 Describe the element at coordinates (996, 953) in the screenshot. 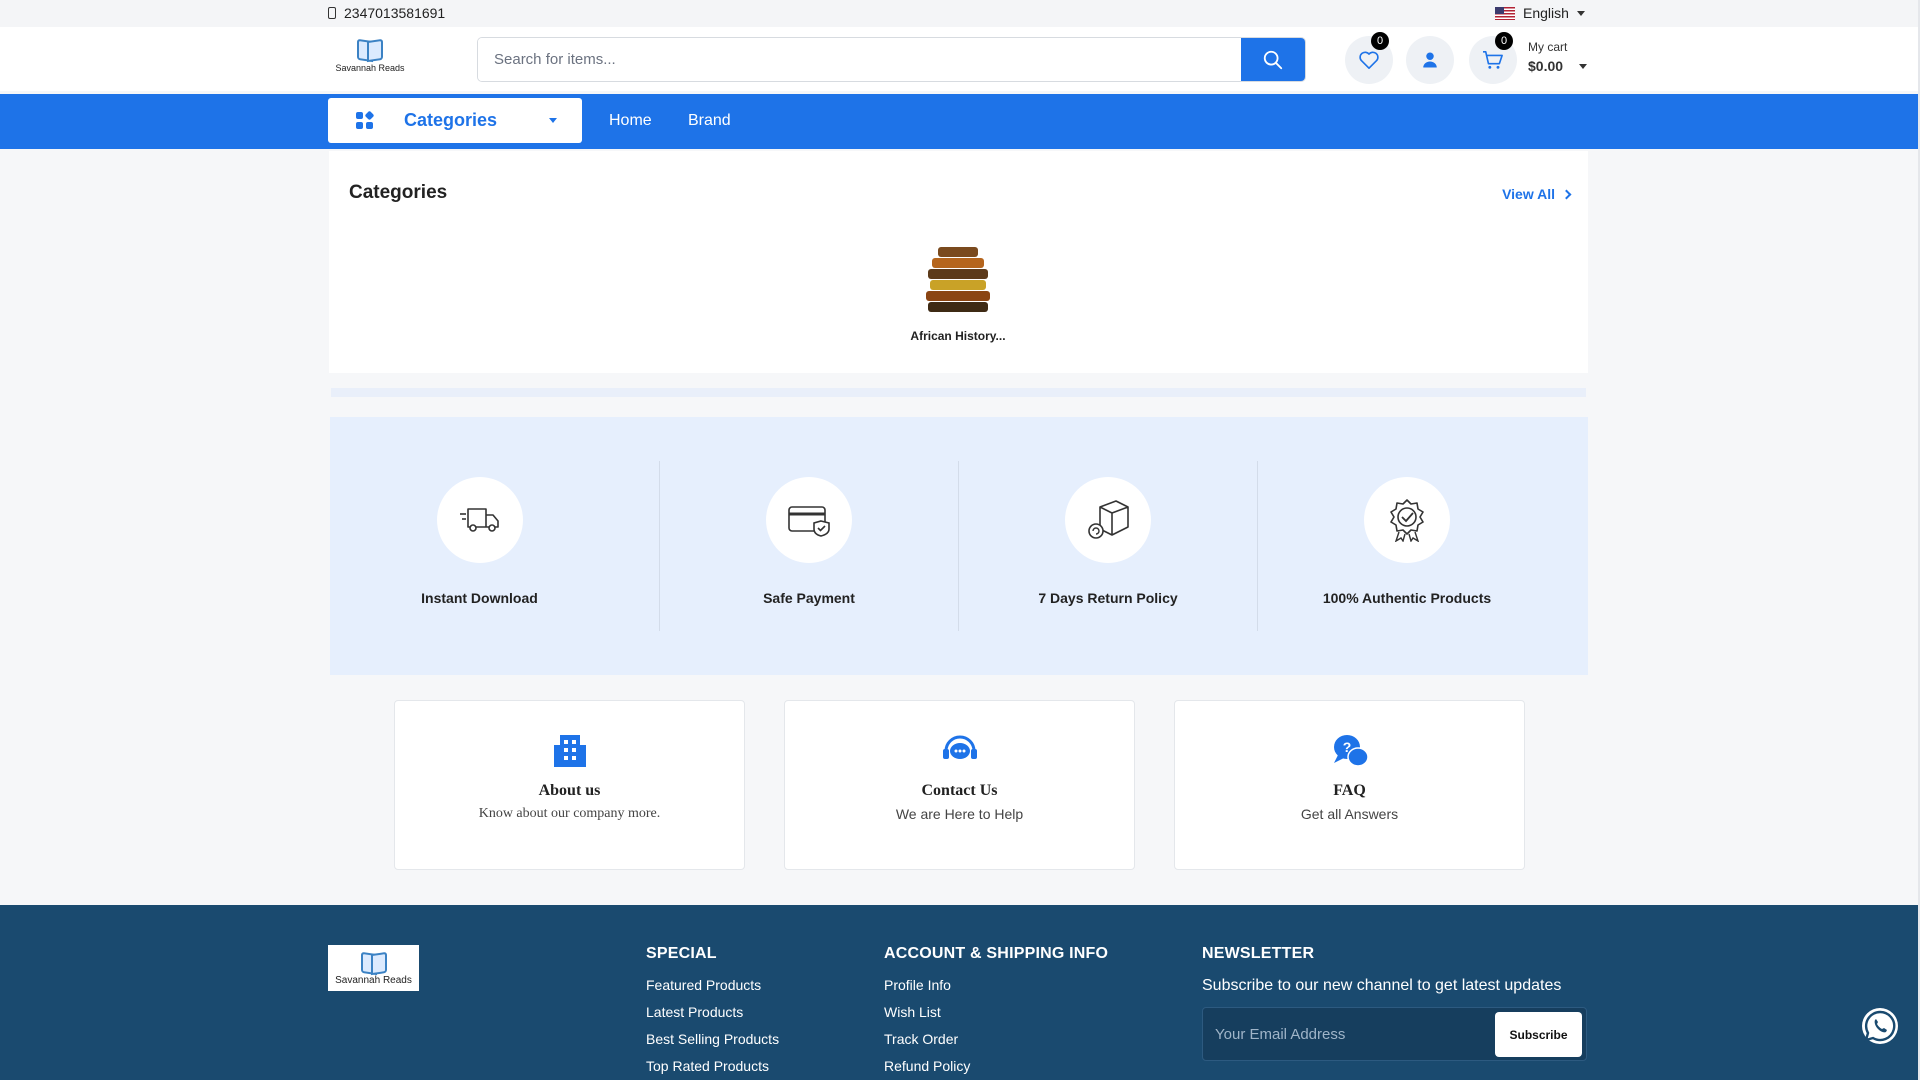

I see `footer-column-title: ACCOUNT & SHIPPING INFO` at that location.